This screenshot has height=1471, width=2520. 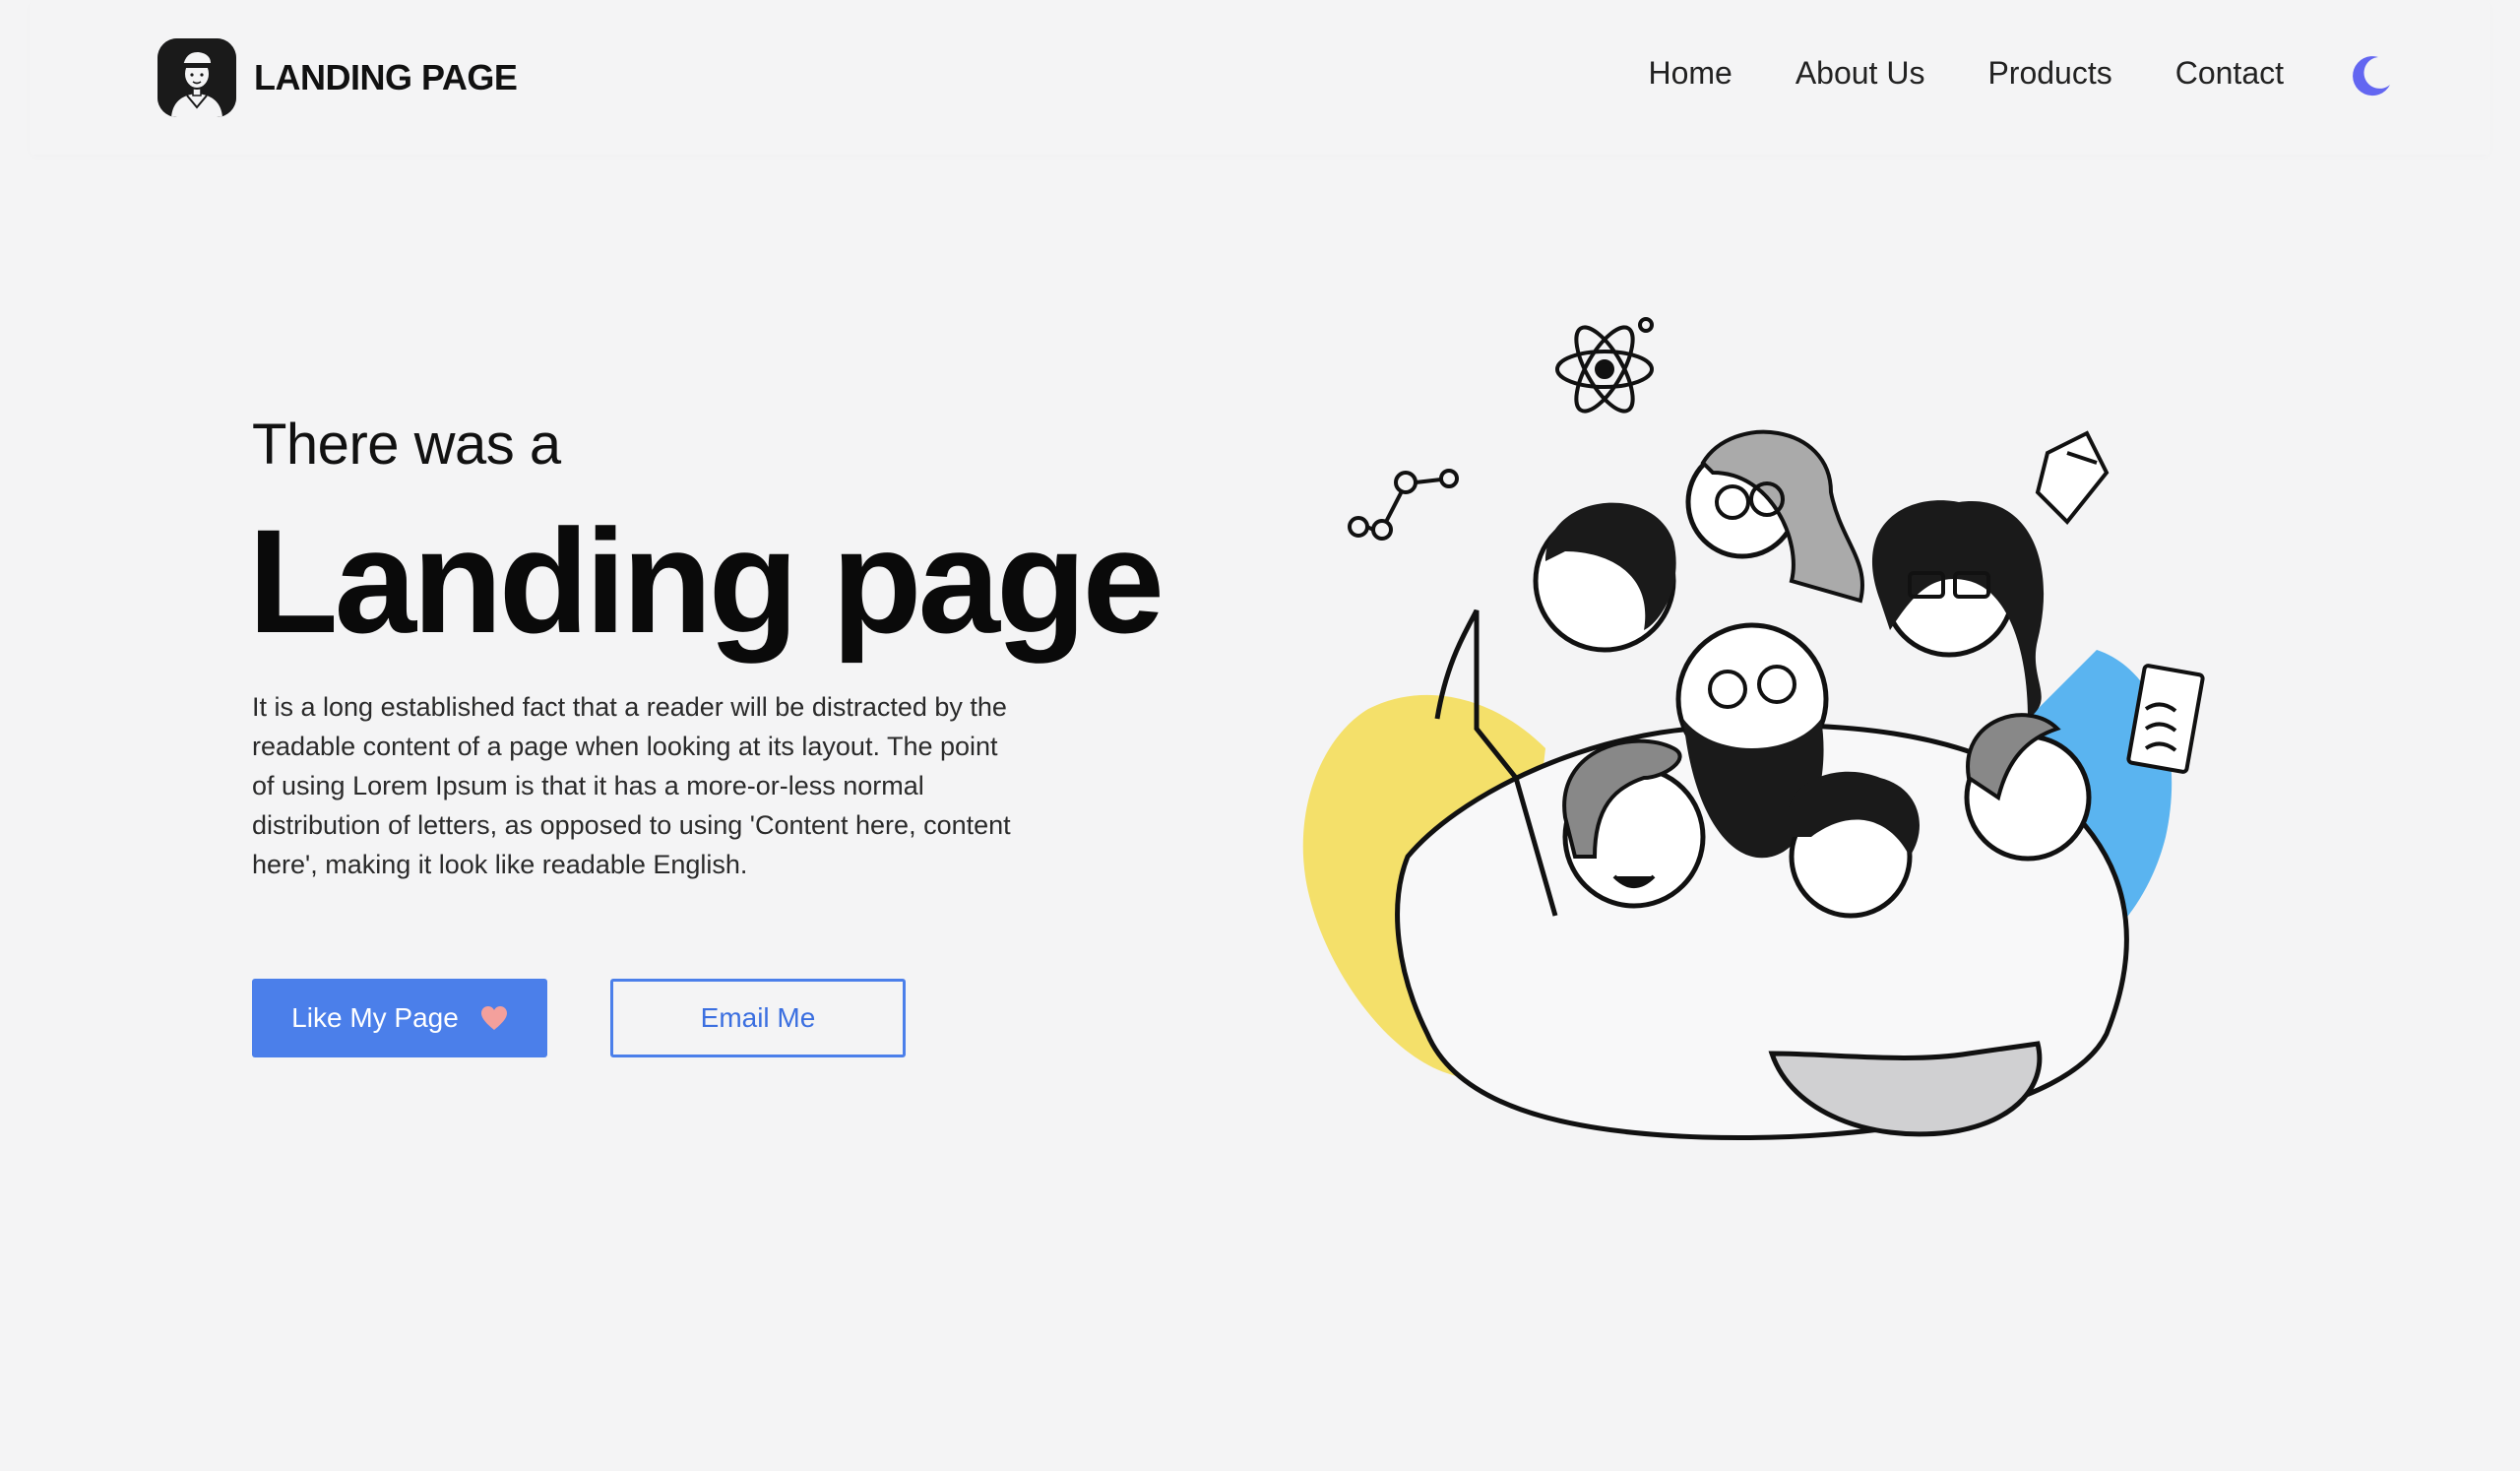 What do you see at coordinates (386, 76) in the screenshot?
I see `brand-name: LANDING PAGE` at bounding box center [386, 76].